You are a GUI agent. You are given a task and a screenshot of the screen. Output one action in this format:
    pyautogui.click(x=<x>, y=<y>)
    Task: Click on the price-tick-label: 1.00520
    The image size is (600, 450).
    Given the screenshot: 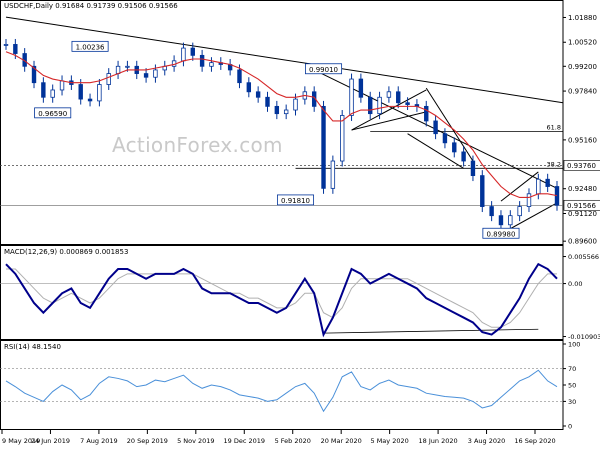 What is the action you would take?
    pyautogui.click(x=582, y=43)
    